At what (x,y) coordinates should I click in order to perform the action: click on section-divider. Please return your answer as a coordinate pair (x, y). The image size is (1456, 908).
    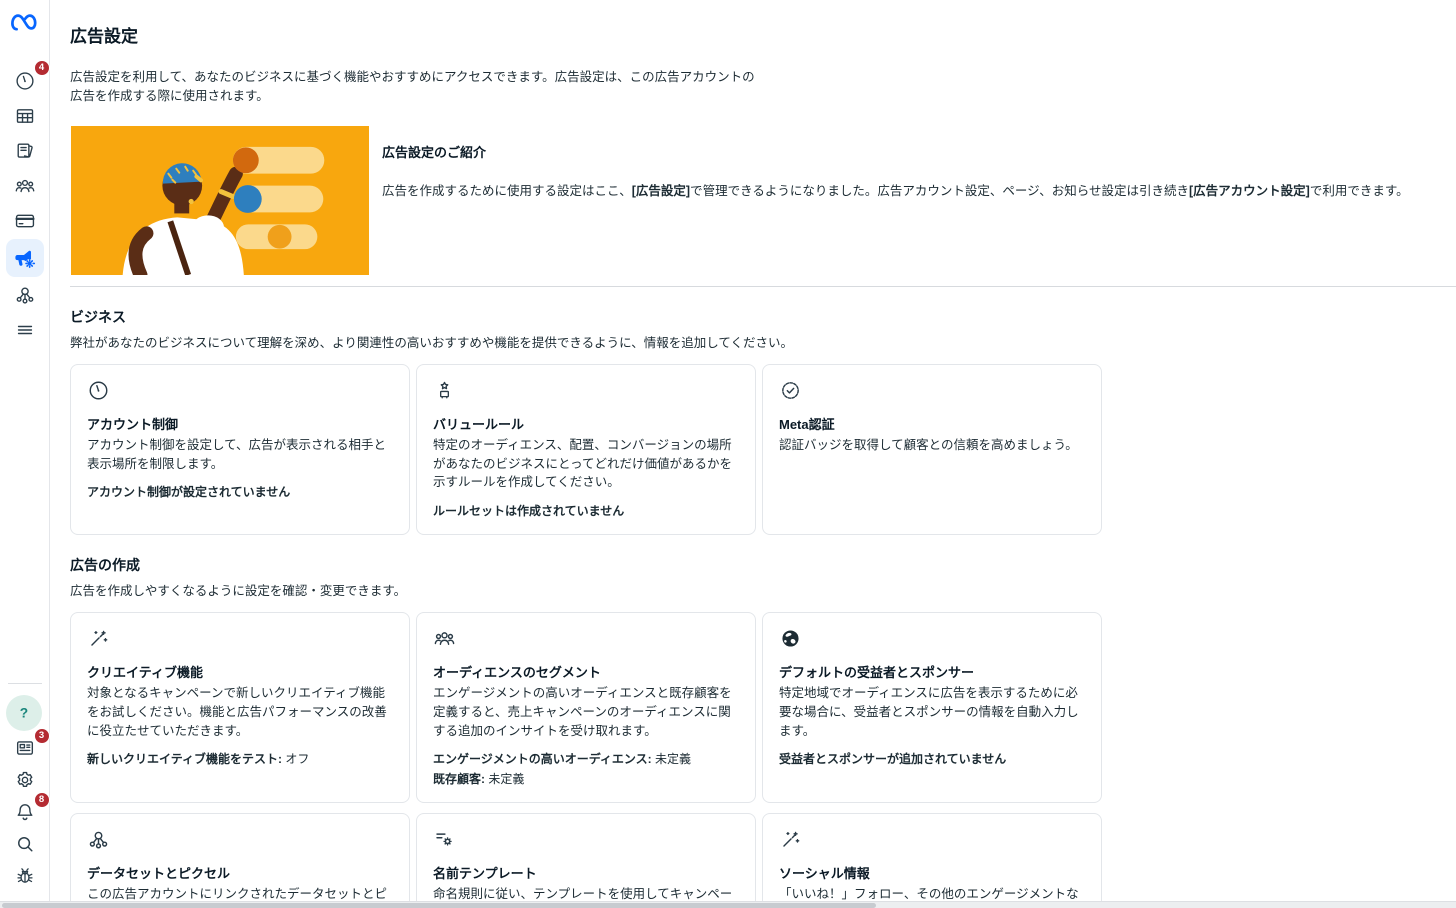
    Looking at the image, I should click on (763, 286).